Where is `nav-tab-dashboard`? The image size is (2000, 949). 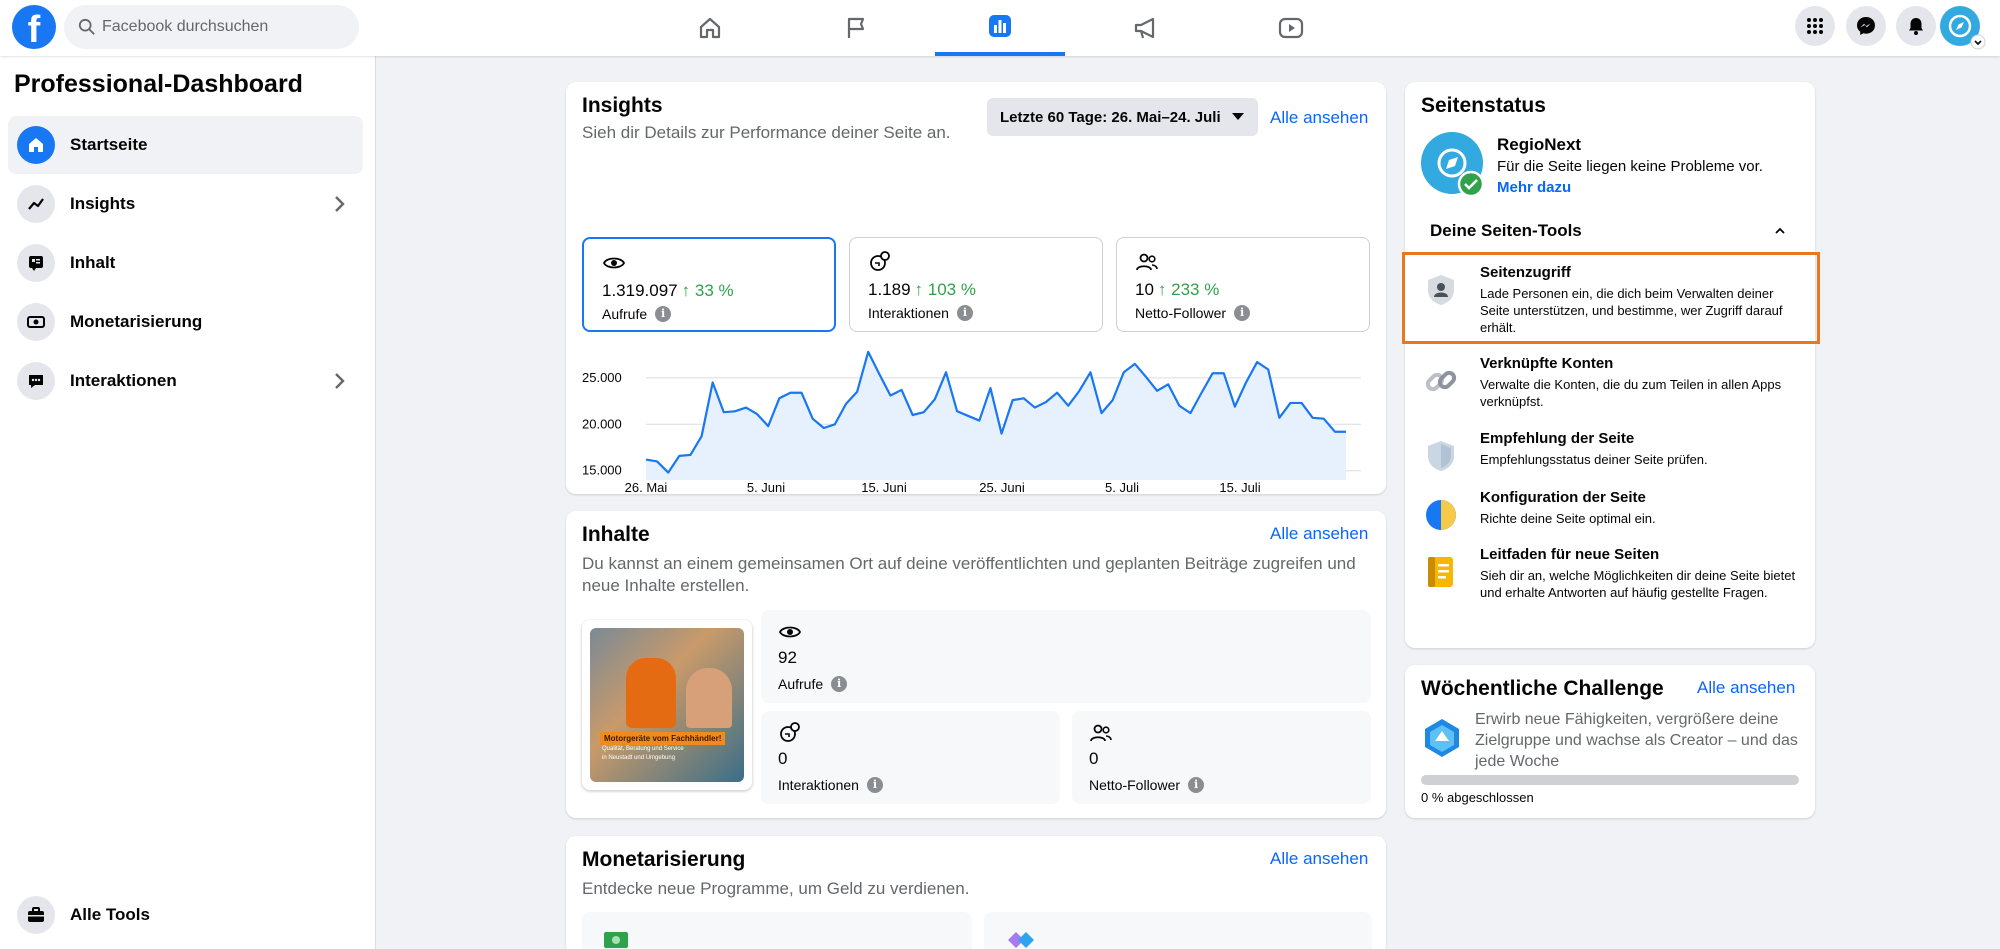
nav-tab-dashboard is located at coordinates (1000, 28).